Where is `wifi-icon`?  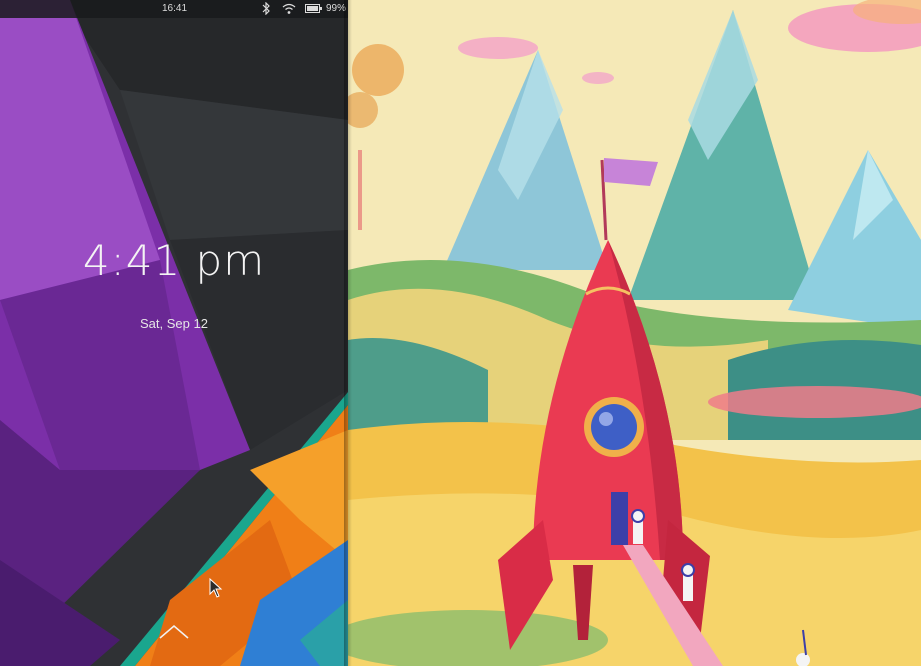
wifi-icon is located at coordinates (289, 8).